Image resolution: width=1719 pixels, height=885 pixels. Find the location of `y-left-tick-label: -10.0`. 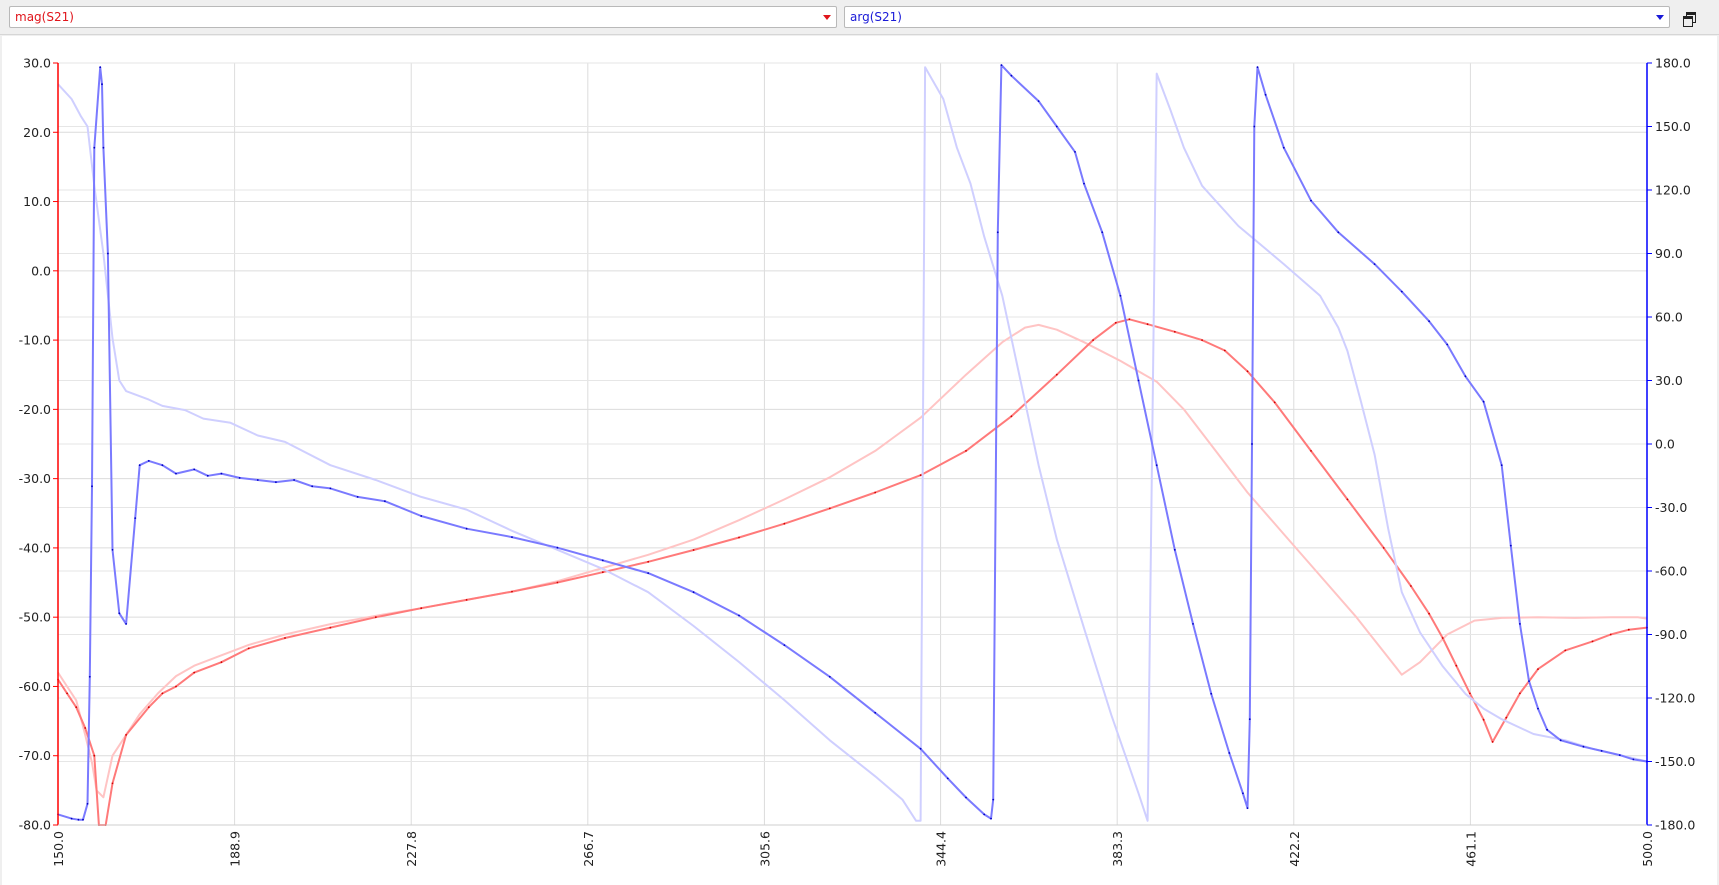

y-left-tick-label: -10.0 is located at coordinates (35, 340).